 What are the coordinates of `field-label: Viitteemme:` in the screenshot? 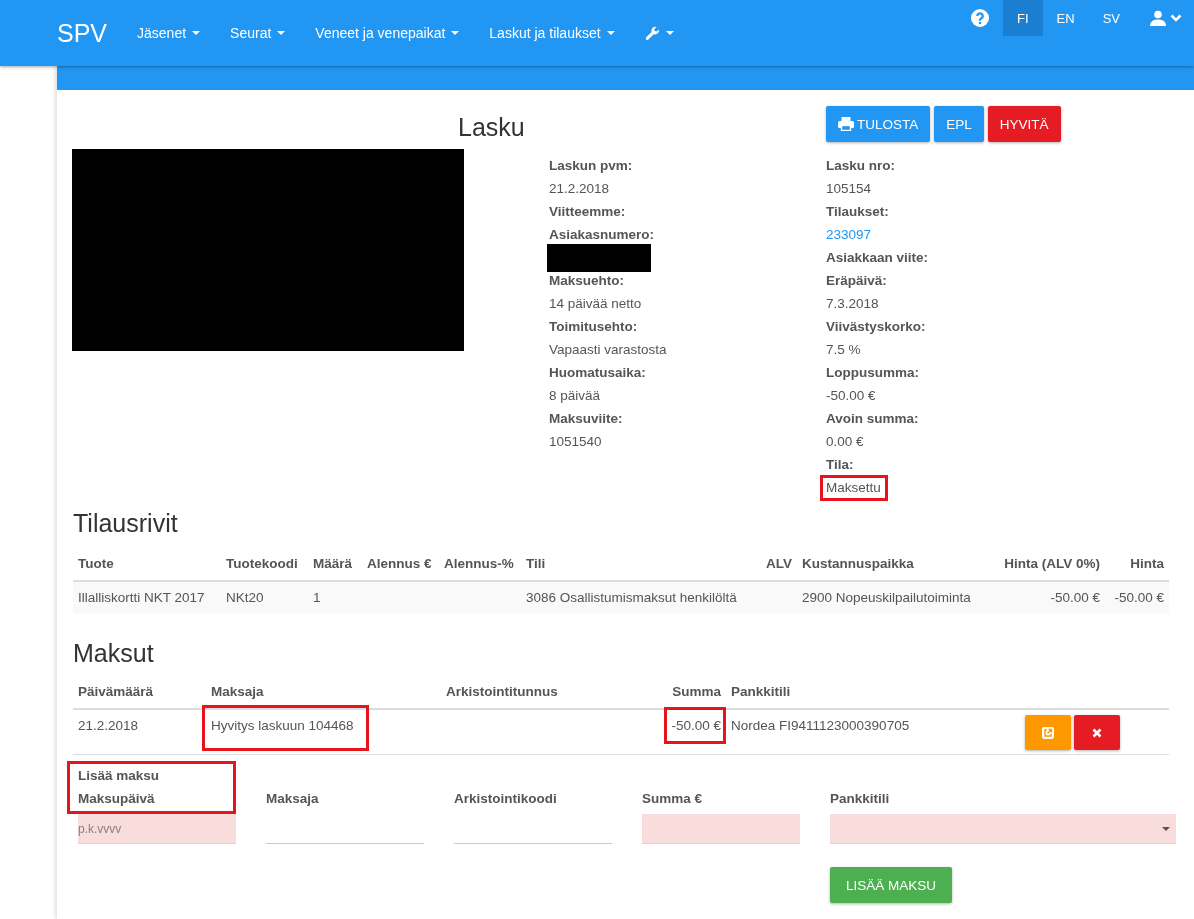 It's located at (587, 212).